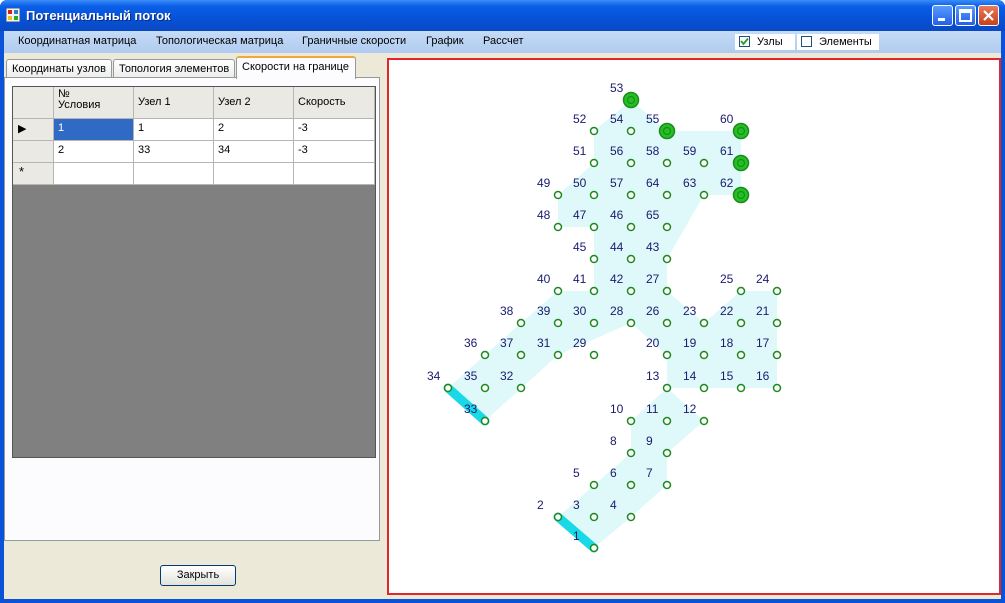  What do you see at coordinates (806, 41) in the screenshot?
I see `elements-checkbox` at bounding box center [806, 41].